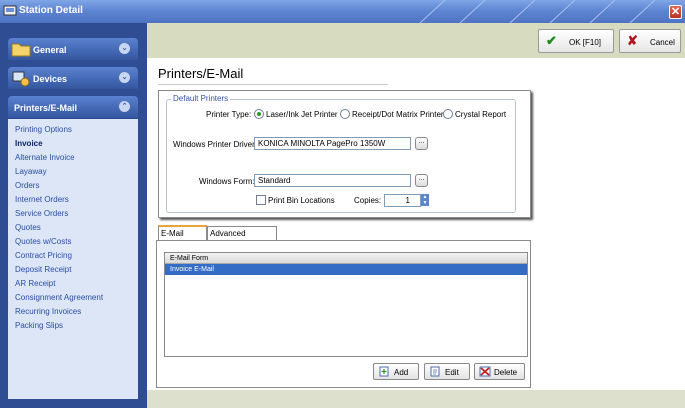 The width and height of the screenshot is (685, 408). I want to click on page-title: Printers/E-Mail, so click(201, 73).